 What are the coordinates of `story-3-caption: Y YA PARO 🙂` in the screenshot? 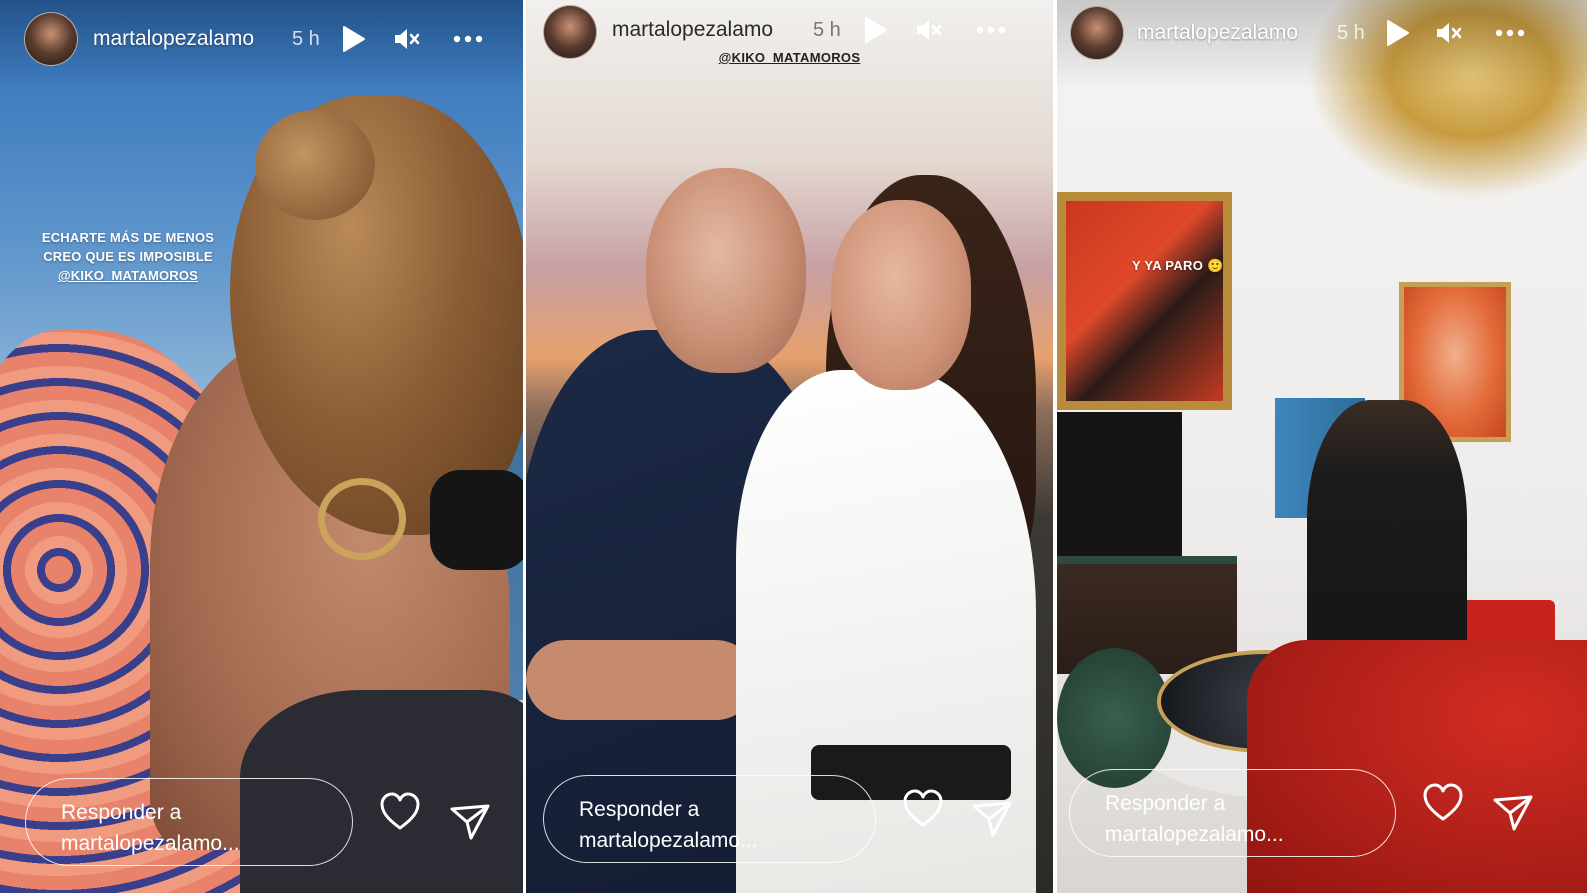 It's located at (1178, 265).